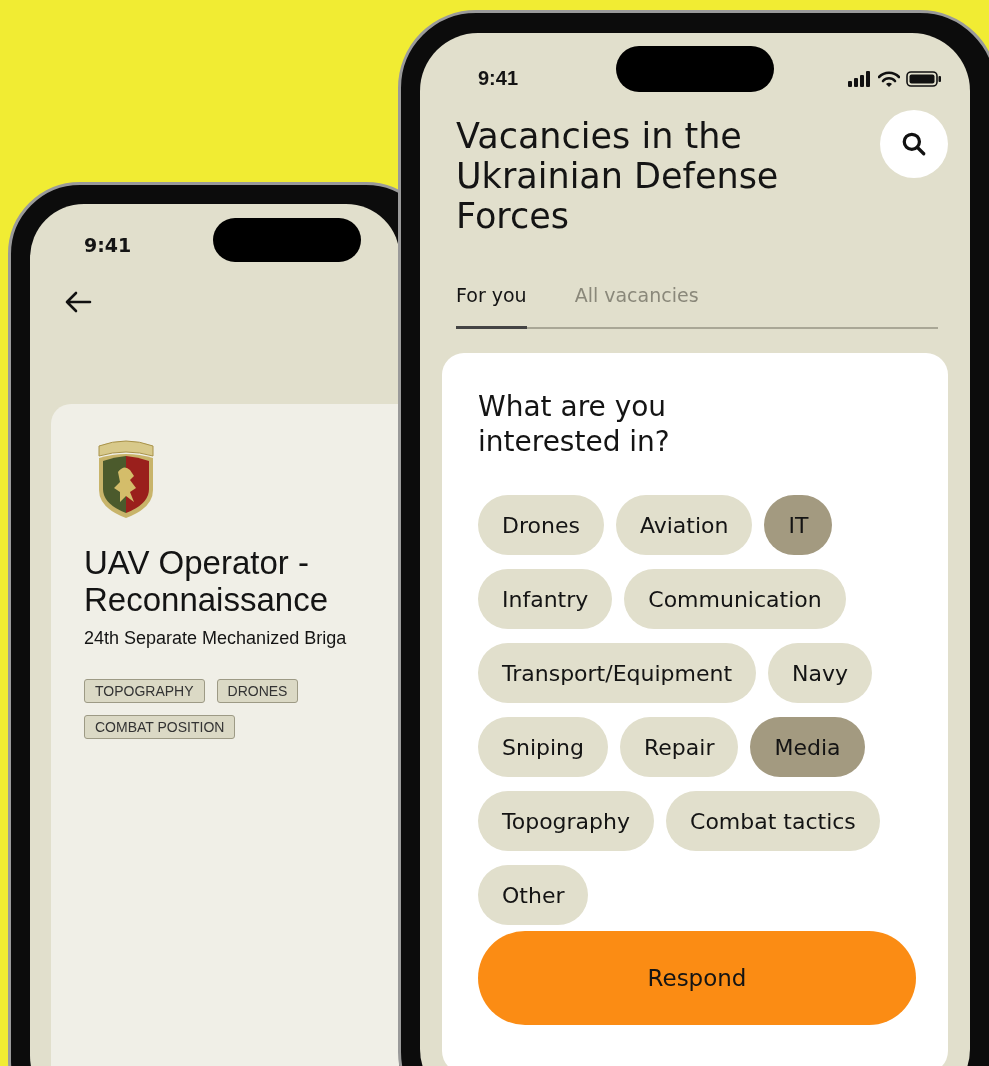 Image resolution: width=989 pixels, height=1066 pixels. I want to click on search-icon, so click(914, 144).